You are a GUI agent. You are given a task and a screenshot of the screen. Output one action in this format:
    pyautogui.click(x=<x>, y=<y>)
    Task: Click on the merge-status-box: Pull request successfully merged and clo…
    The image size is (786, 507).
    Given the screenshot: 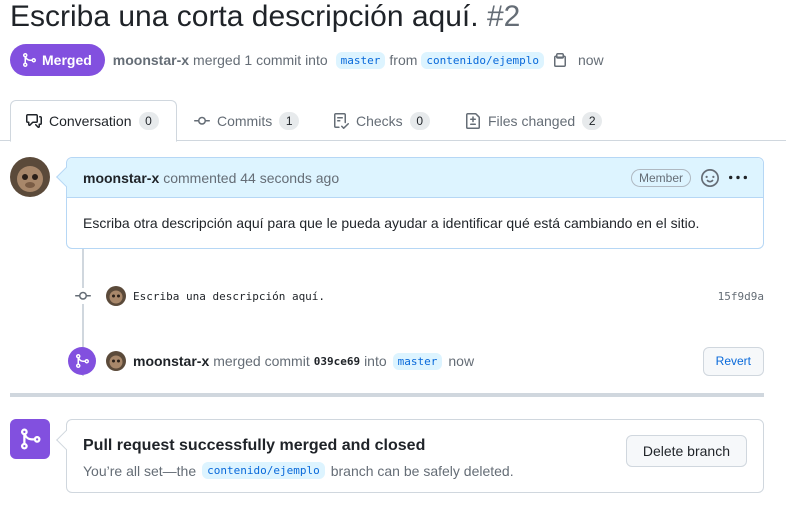 What is the action you would take?
    pyautogui.click(x=410, y=456)
    